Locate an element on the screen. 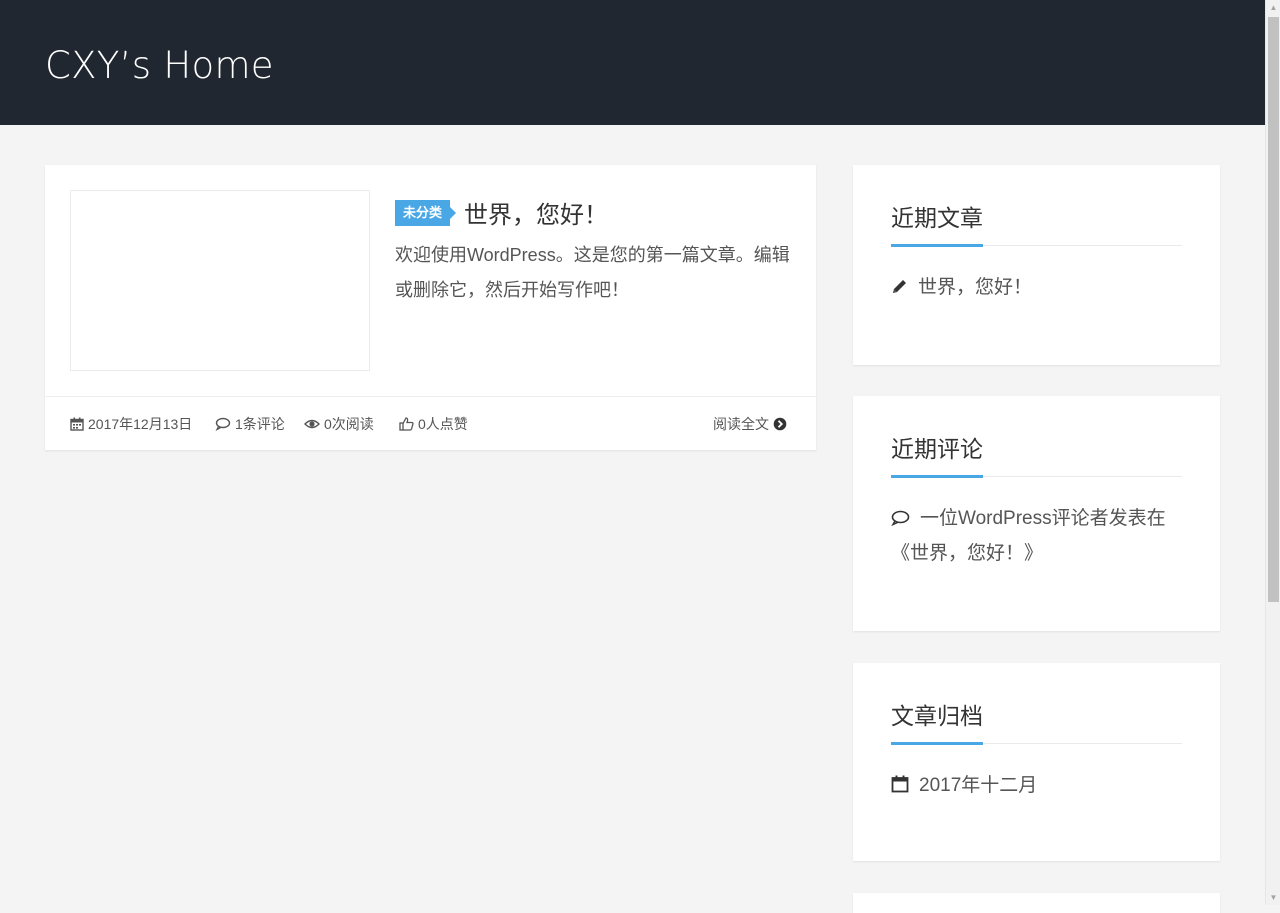  pencil-icon is located at coordinates (899, 286).